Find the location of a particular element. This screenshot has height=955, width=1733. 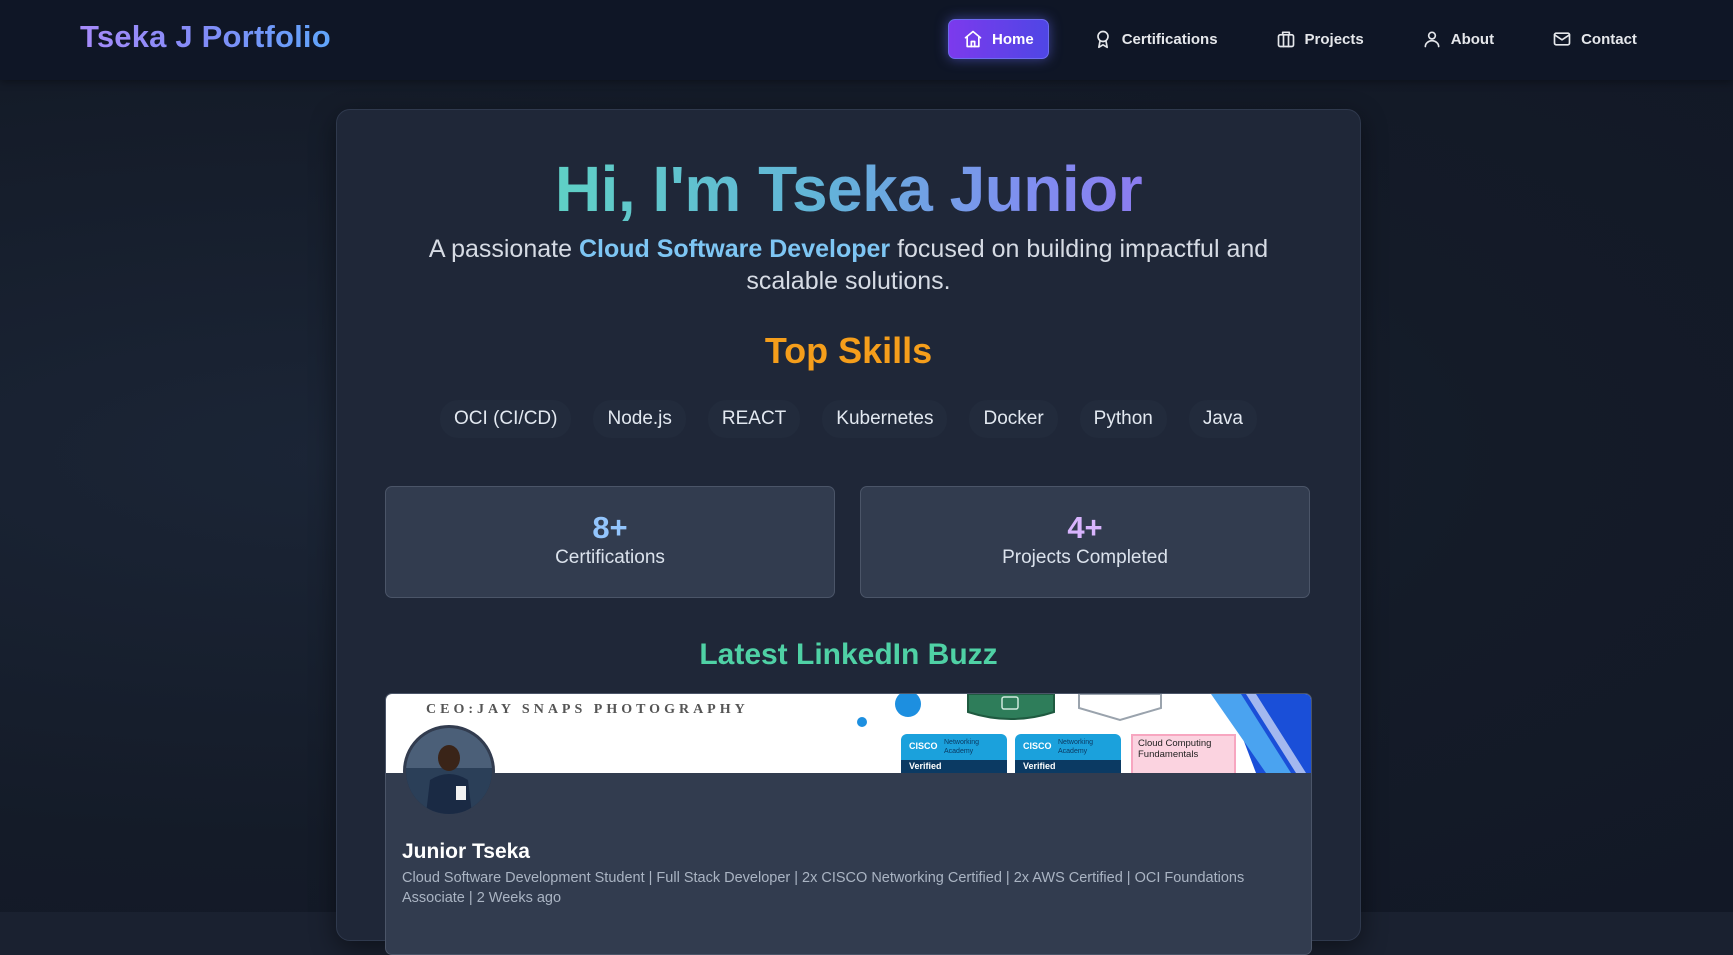

skill-tag: Python is located at coordinates (1123, 419).